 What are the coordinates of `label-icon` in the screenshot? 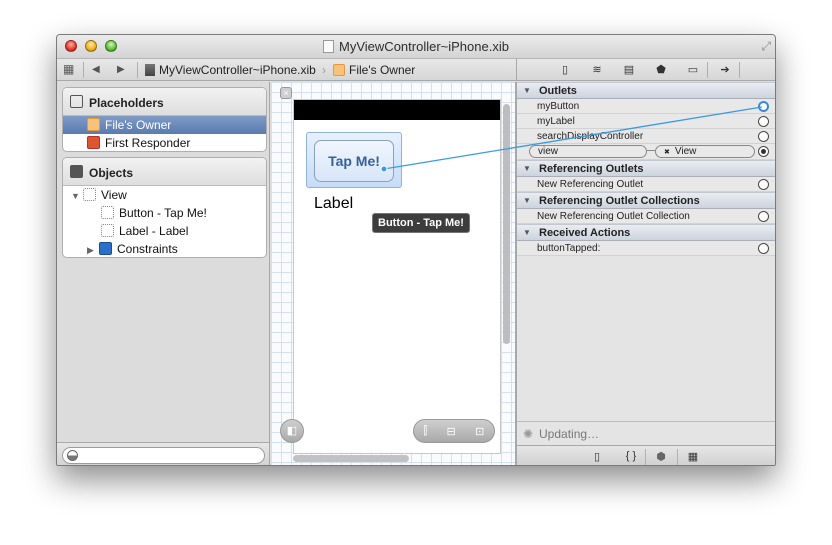 It's located at (107, 230).